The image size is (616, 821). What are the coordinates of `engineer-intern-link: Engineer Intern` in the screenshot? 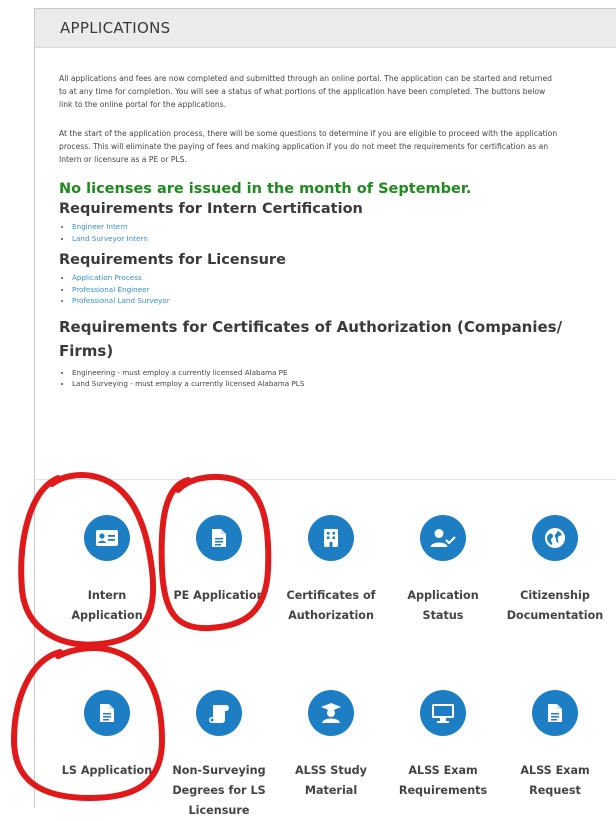 It's located at (100, 226).